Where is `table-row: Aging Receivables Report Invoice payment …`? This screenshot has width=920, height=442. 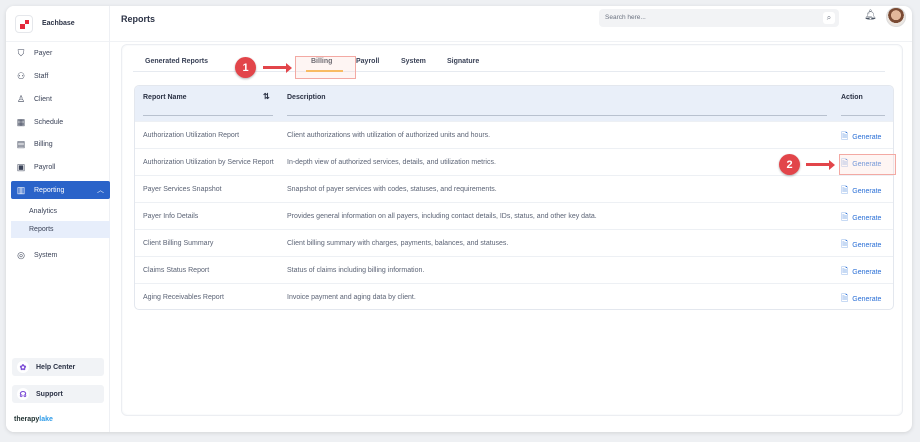
table-row: Aging Receivables Report Invoice payment … is located at coordinates (514, 296).